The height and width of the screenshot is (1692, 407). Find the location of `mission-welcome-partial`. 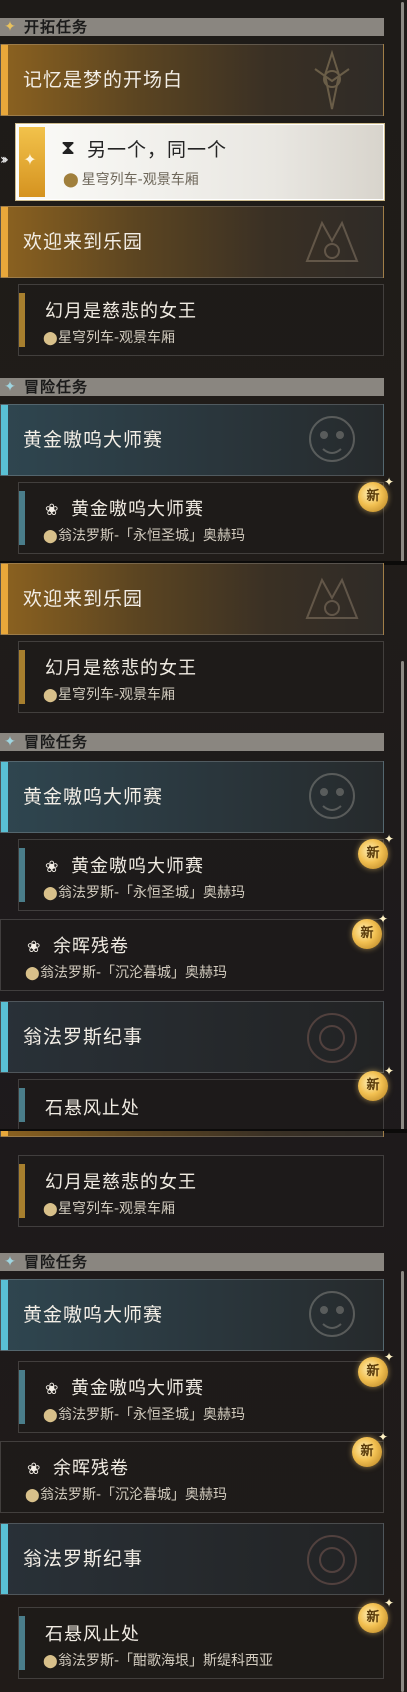

mission-welcome-partial is located at coordinates (192, 1134).